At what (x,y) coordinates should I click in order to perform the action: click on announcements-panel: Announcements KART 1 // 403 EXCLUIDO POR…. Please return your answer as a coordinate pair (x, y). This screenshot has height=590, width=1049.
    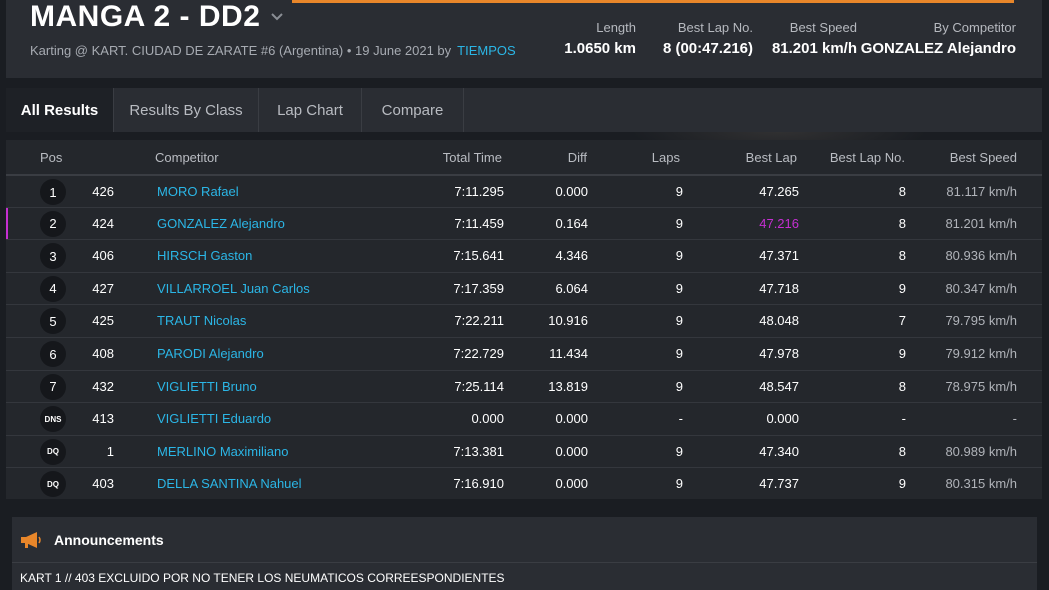
    Looking at the image, I should click on (524, 553).